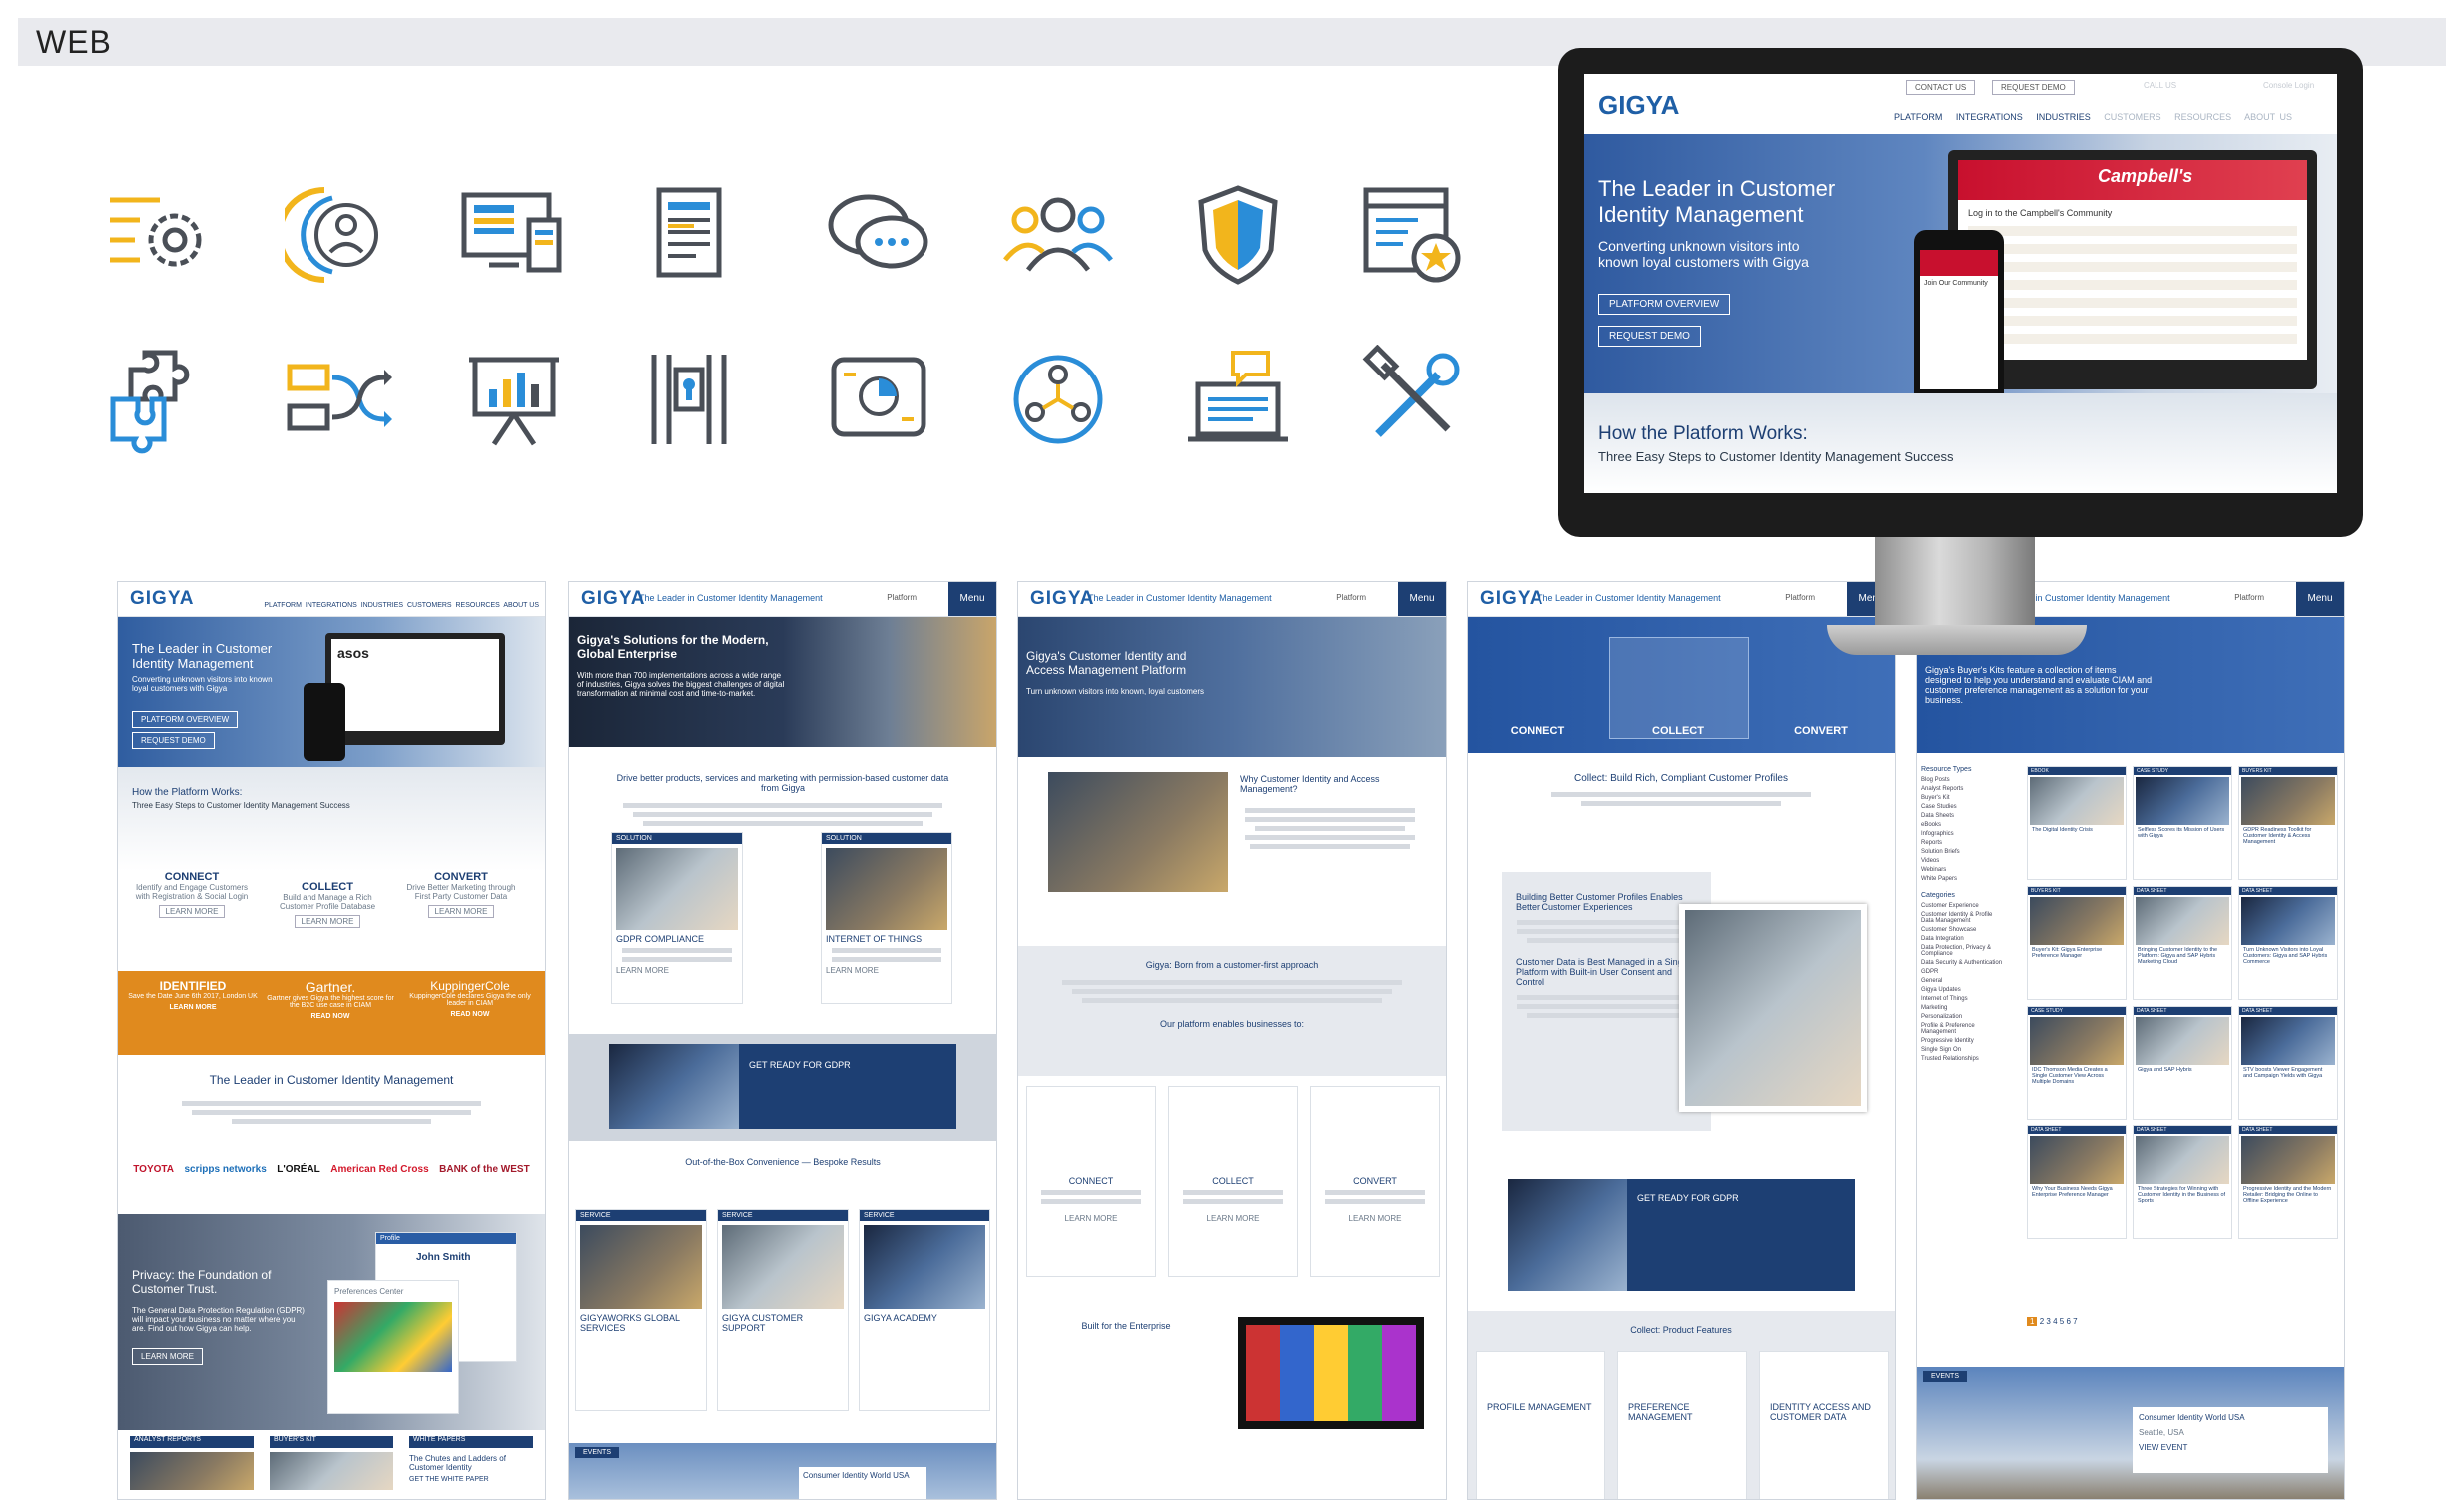 The height and width of the screenshot is (1500, 2464). I want to click on filter-item: Blog Posts, so click(1963, 780).